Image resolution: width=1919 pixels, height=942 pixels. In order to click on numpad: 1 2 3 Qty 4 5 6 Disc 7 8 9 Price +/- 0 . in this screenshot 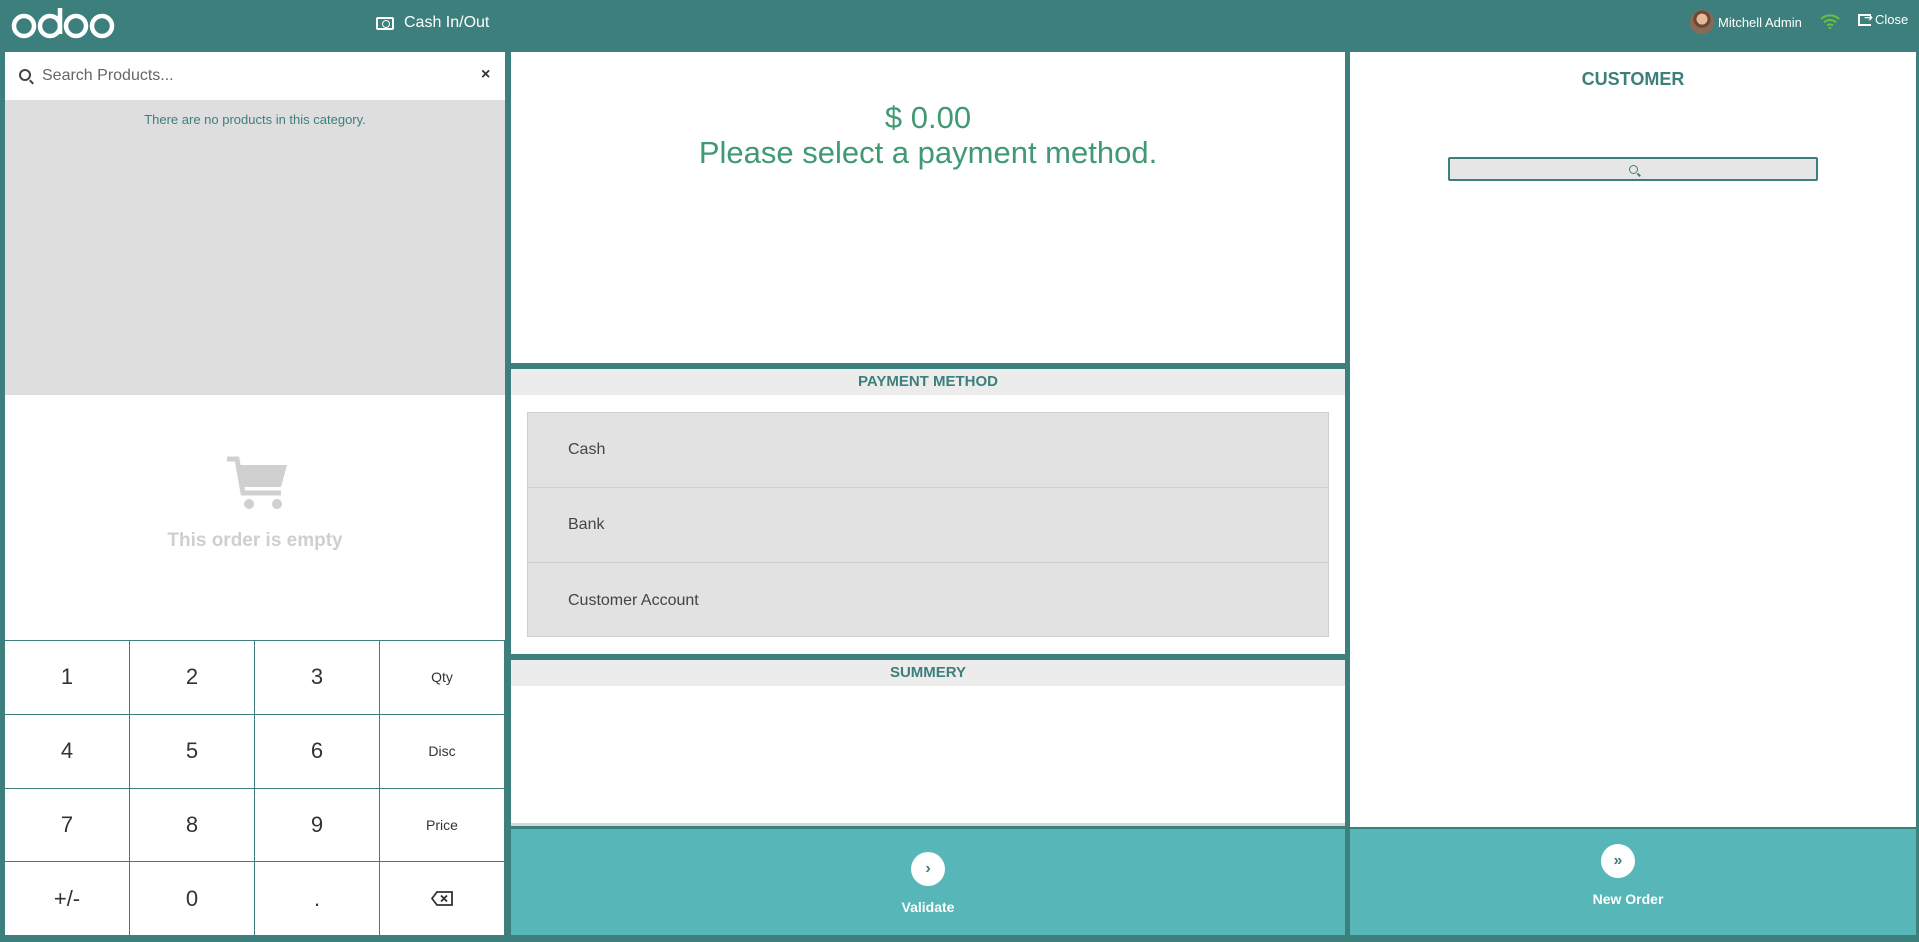, I will do `click(255, 788)`.